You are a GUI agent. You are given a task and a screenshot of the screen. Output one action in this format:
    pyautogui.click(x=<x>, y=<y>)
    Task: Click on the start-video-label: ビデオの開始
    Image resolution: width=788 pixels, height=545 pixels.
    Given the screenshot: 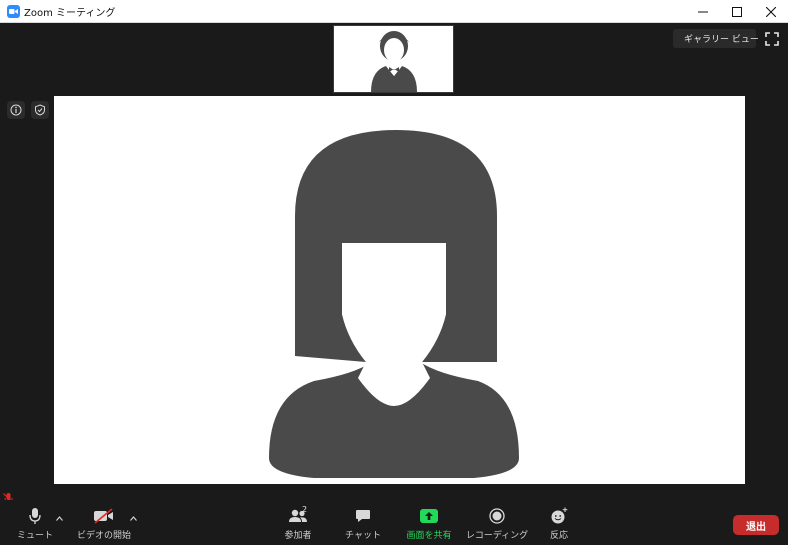 What is the action you would take?
    pyautogui.click(x=103, y=536)
    